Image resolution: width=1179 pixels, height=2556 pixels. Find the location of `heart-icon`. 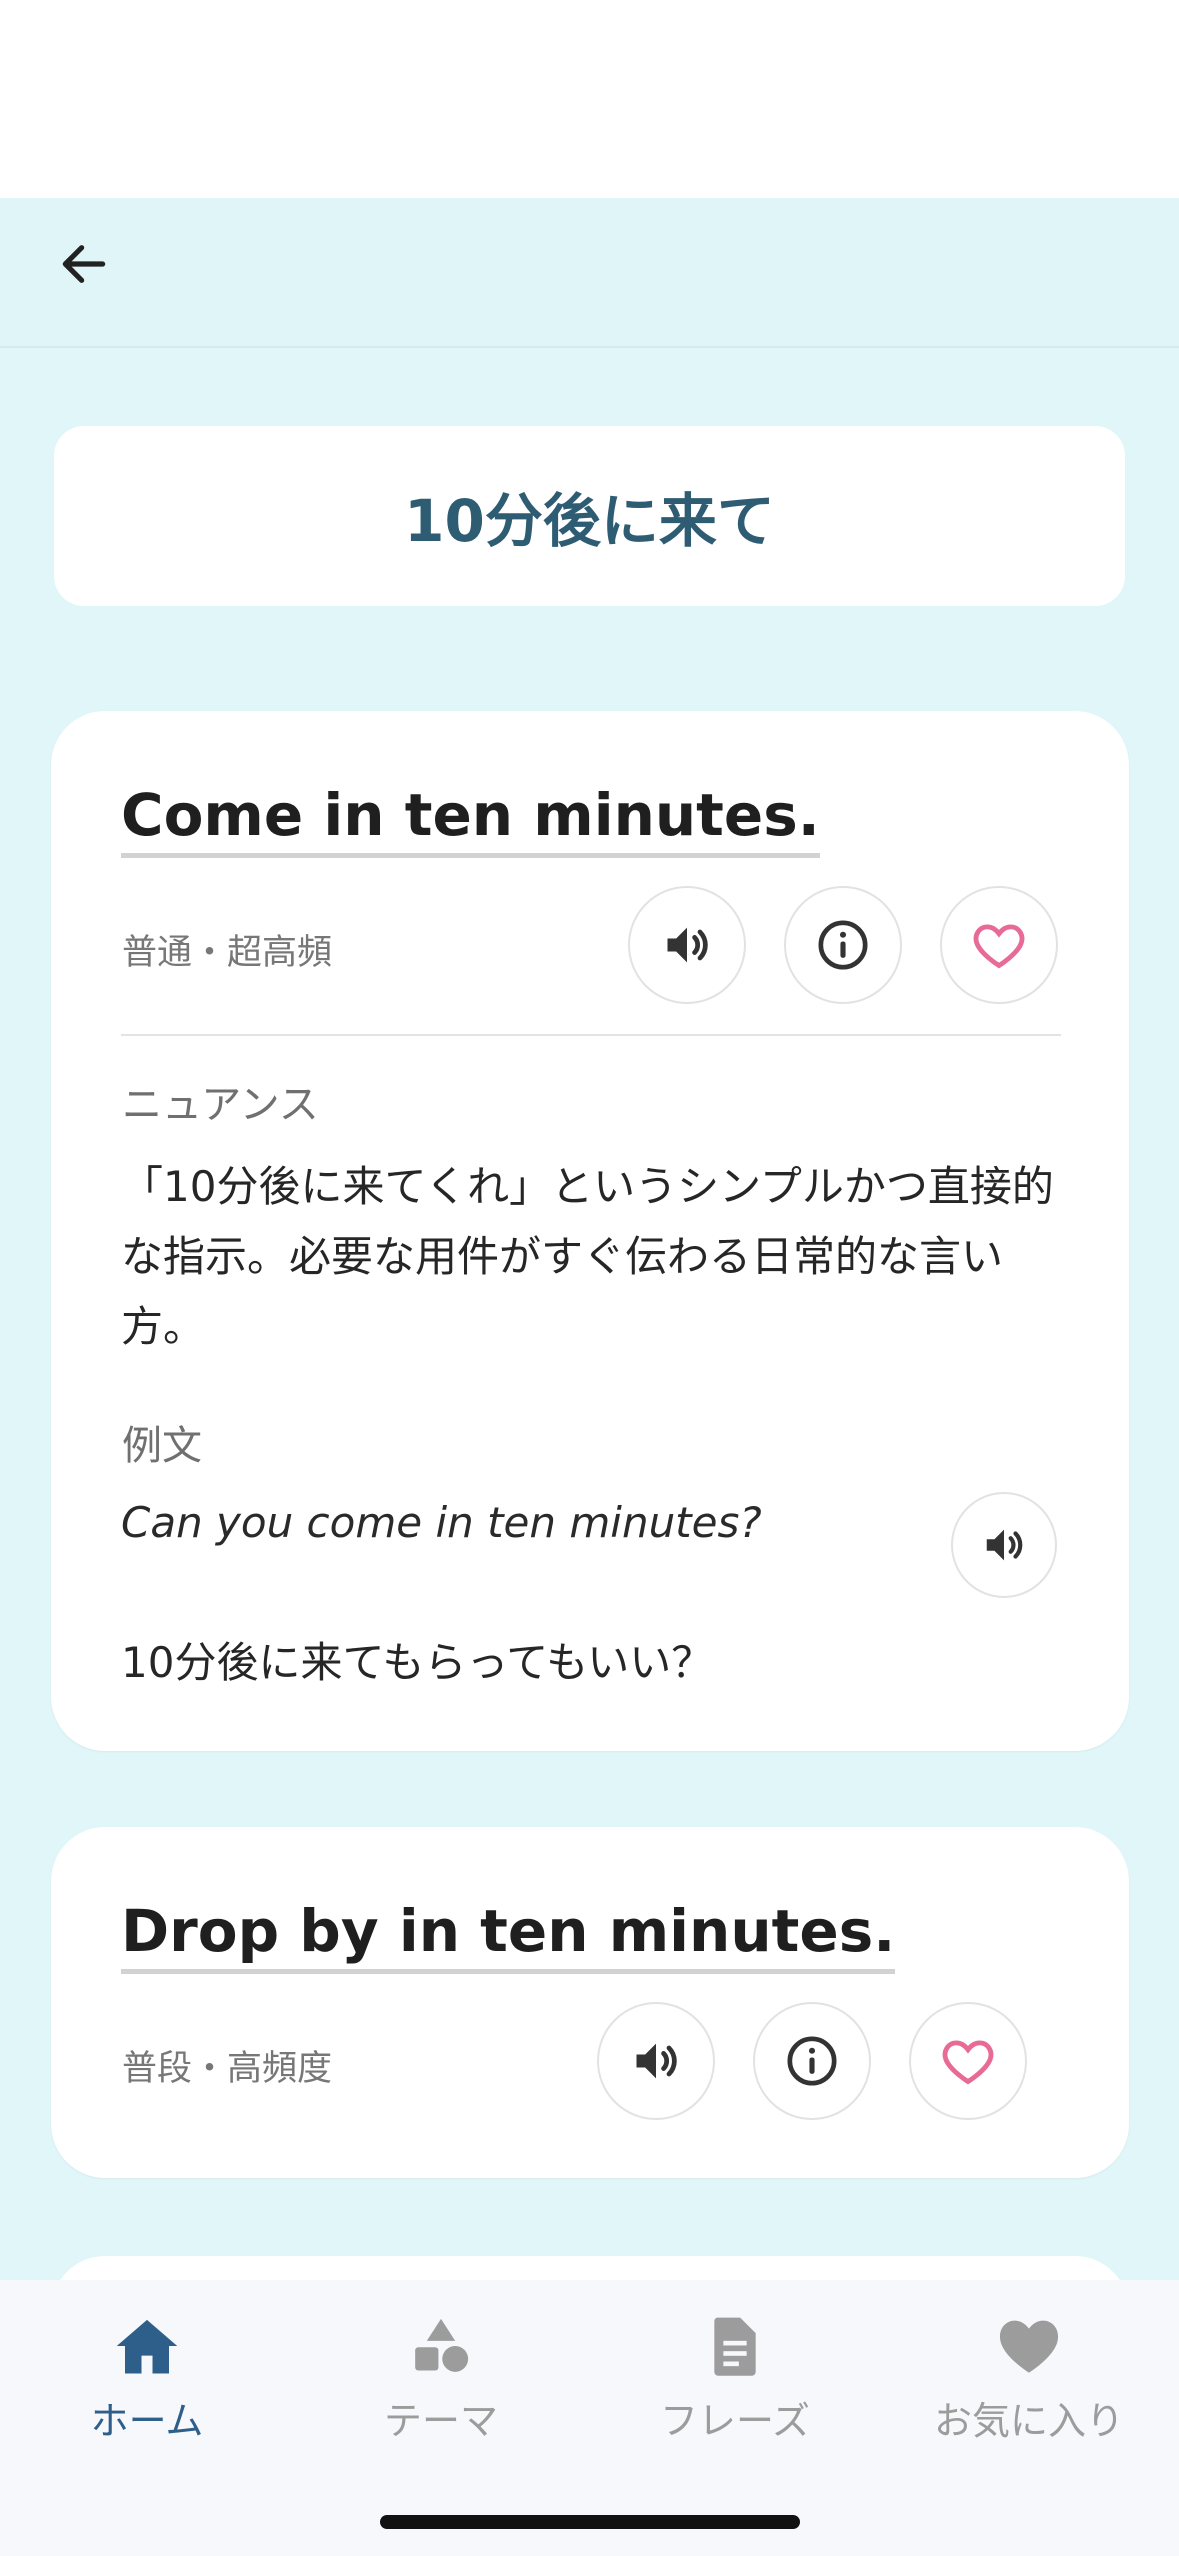

heart-icon is located at coordinates (1029, 2346).